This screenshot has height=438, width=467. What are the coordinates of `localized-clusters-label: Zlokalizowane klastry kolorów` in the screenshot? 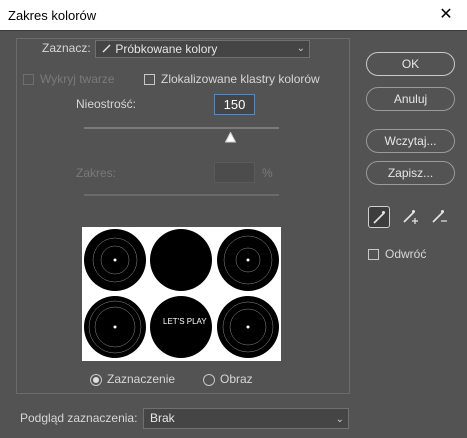 It's located at (240, 79).